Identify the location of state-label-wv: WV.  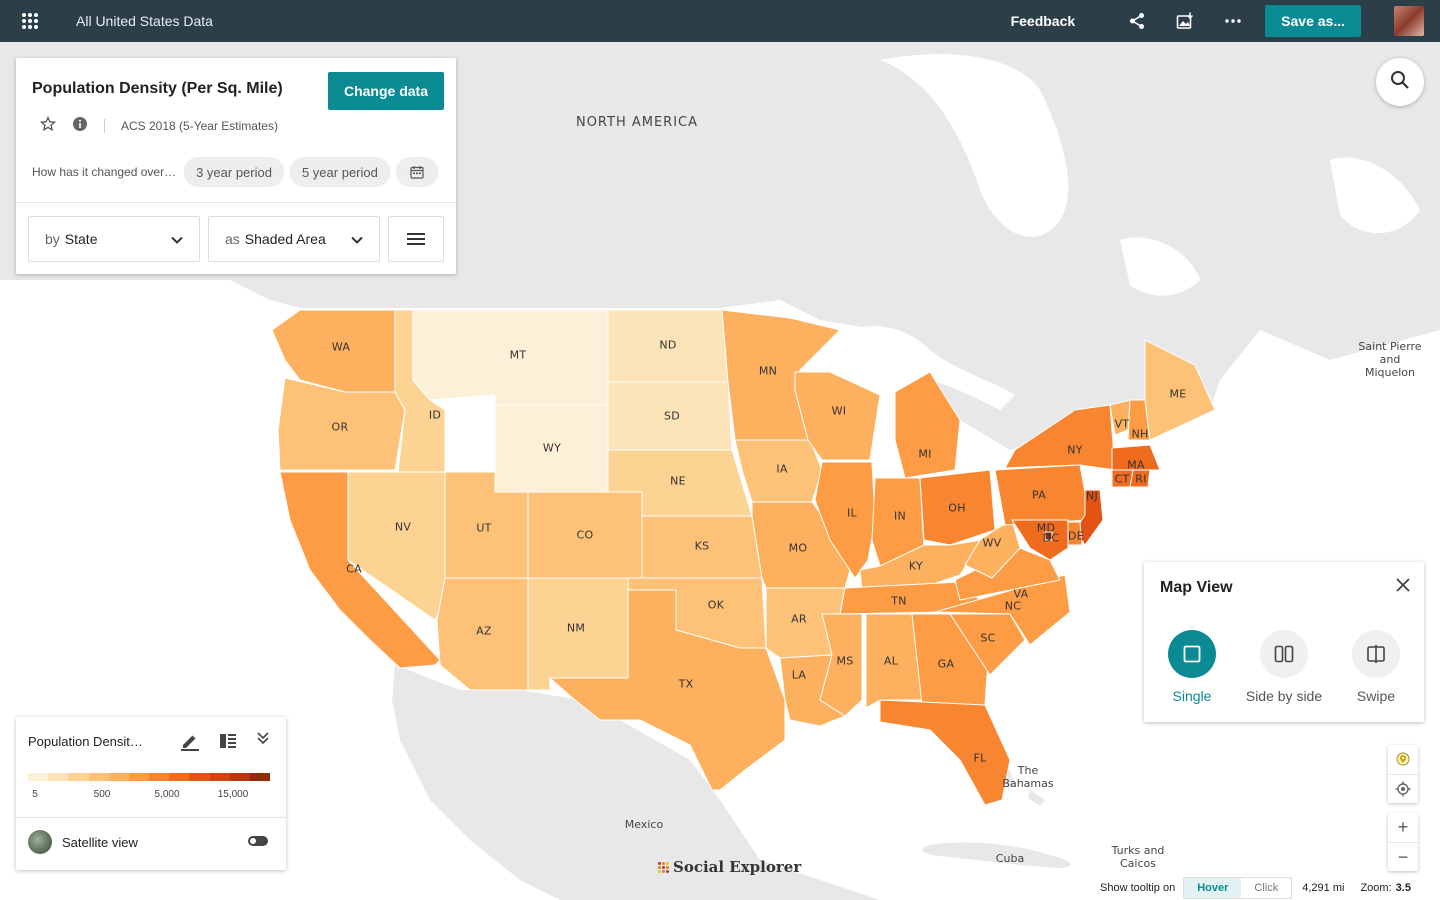
(992, 543).